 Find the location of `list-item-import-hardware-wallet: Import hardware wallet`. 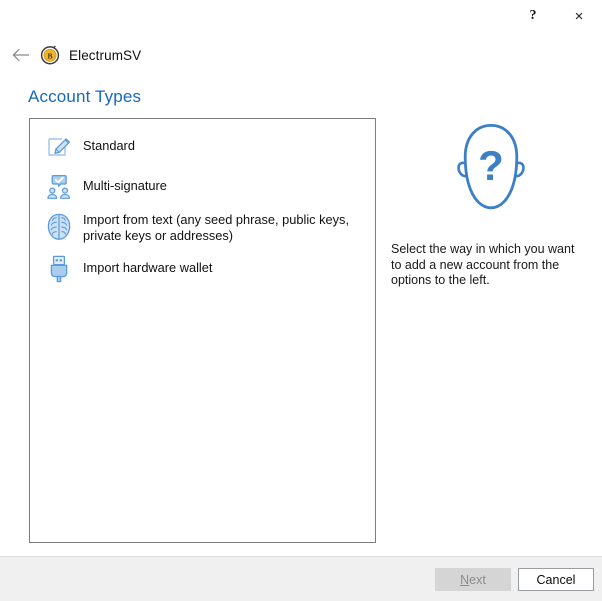

list-item-import-hardware-wallet: Import hardware wallet is located at coordinates (202, 269).